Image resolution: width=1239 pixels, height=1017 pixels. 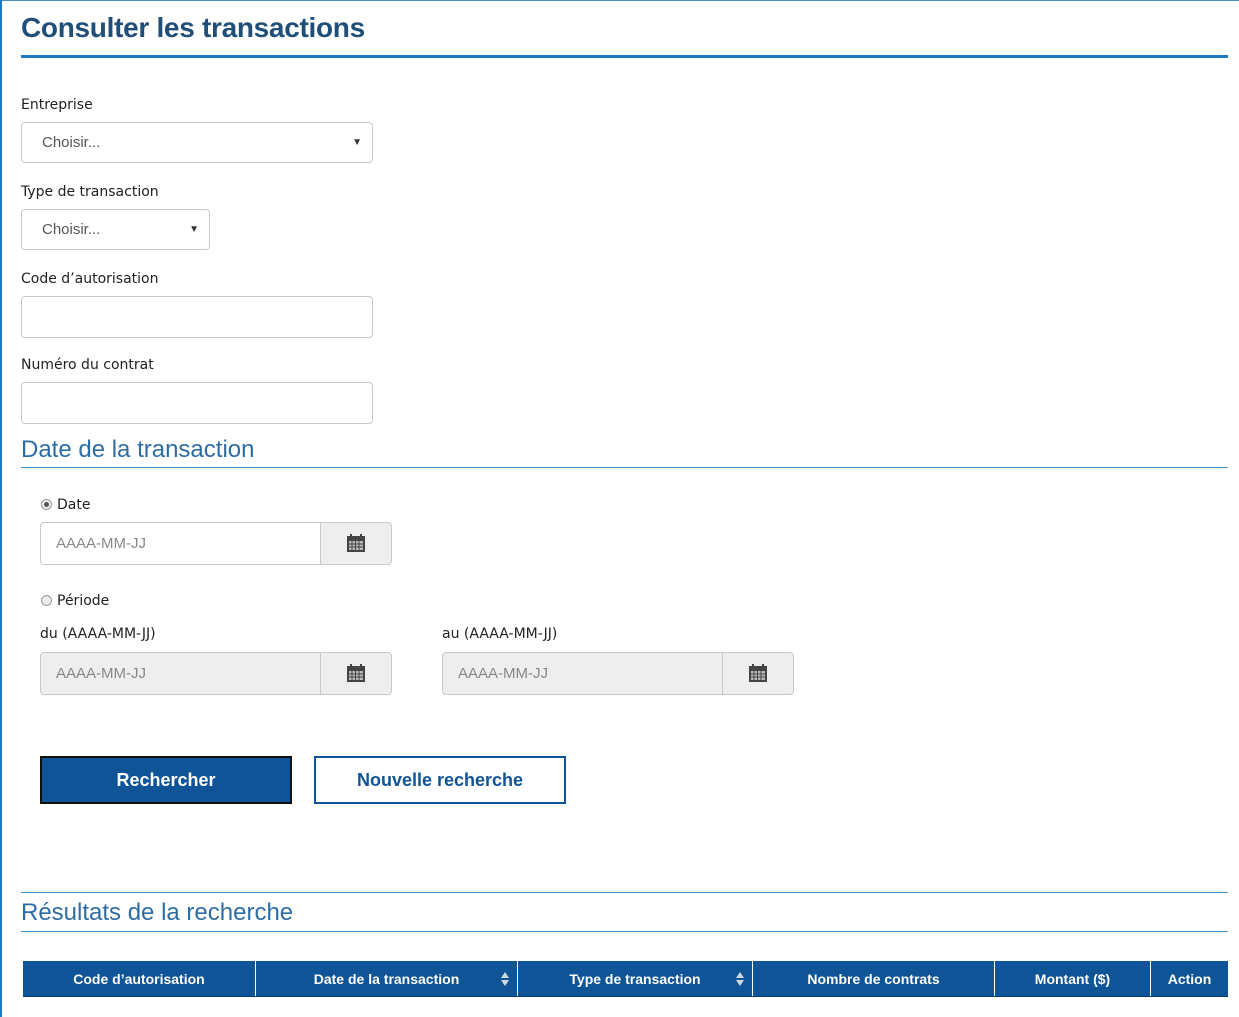 What do you see at coordinates (197, 403) in the screenshot?
I see `numero-contrat-input` at bounding box center [197, 403].